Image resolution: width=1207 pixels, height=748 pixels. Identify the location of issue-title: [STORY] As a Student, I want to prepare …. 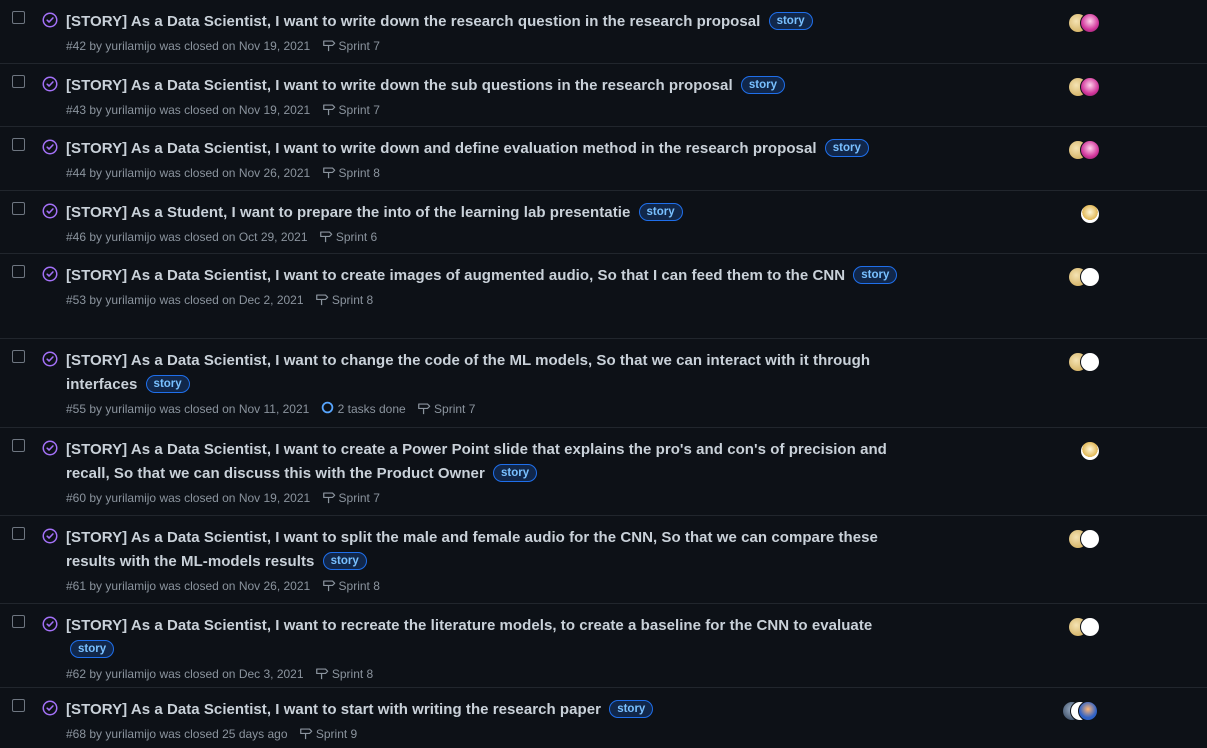
(348, 212).